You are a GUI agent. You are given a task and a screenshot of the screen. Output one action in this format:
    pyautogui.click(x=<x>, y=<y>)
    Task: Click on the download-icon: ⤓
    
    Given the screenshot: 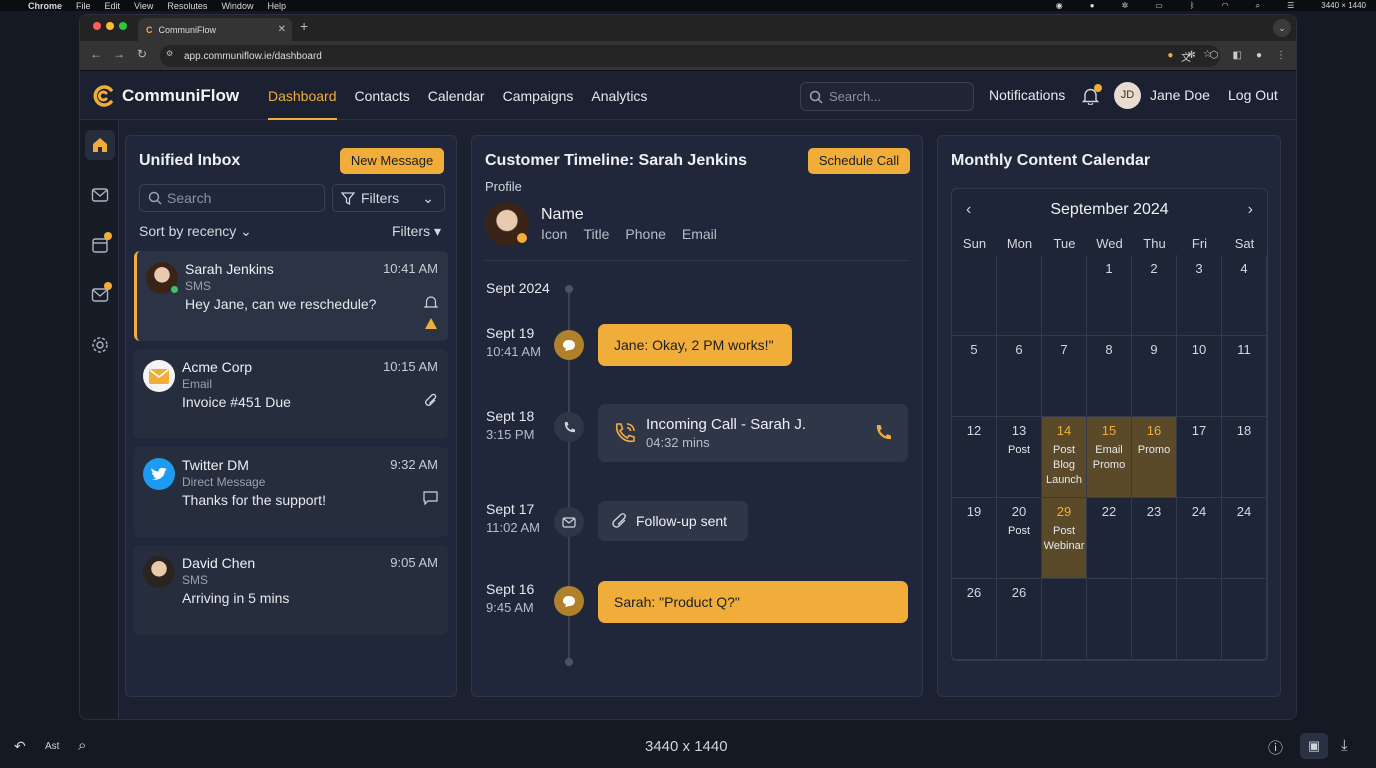 What is the action you would take?
    pyautogui.click(x=1344, y=745)
    